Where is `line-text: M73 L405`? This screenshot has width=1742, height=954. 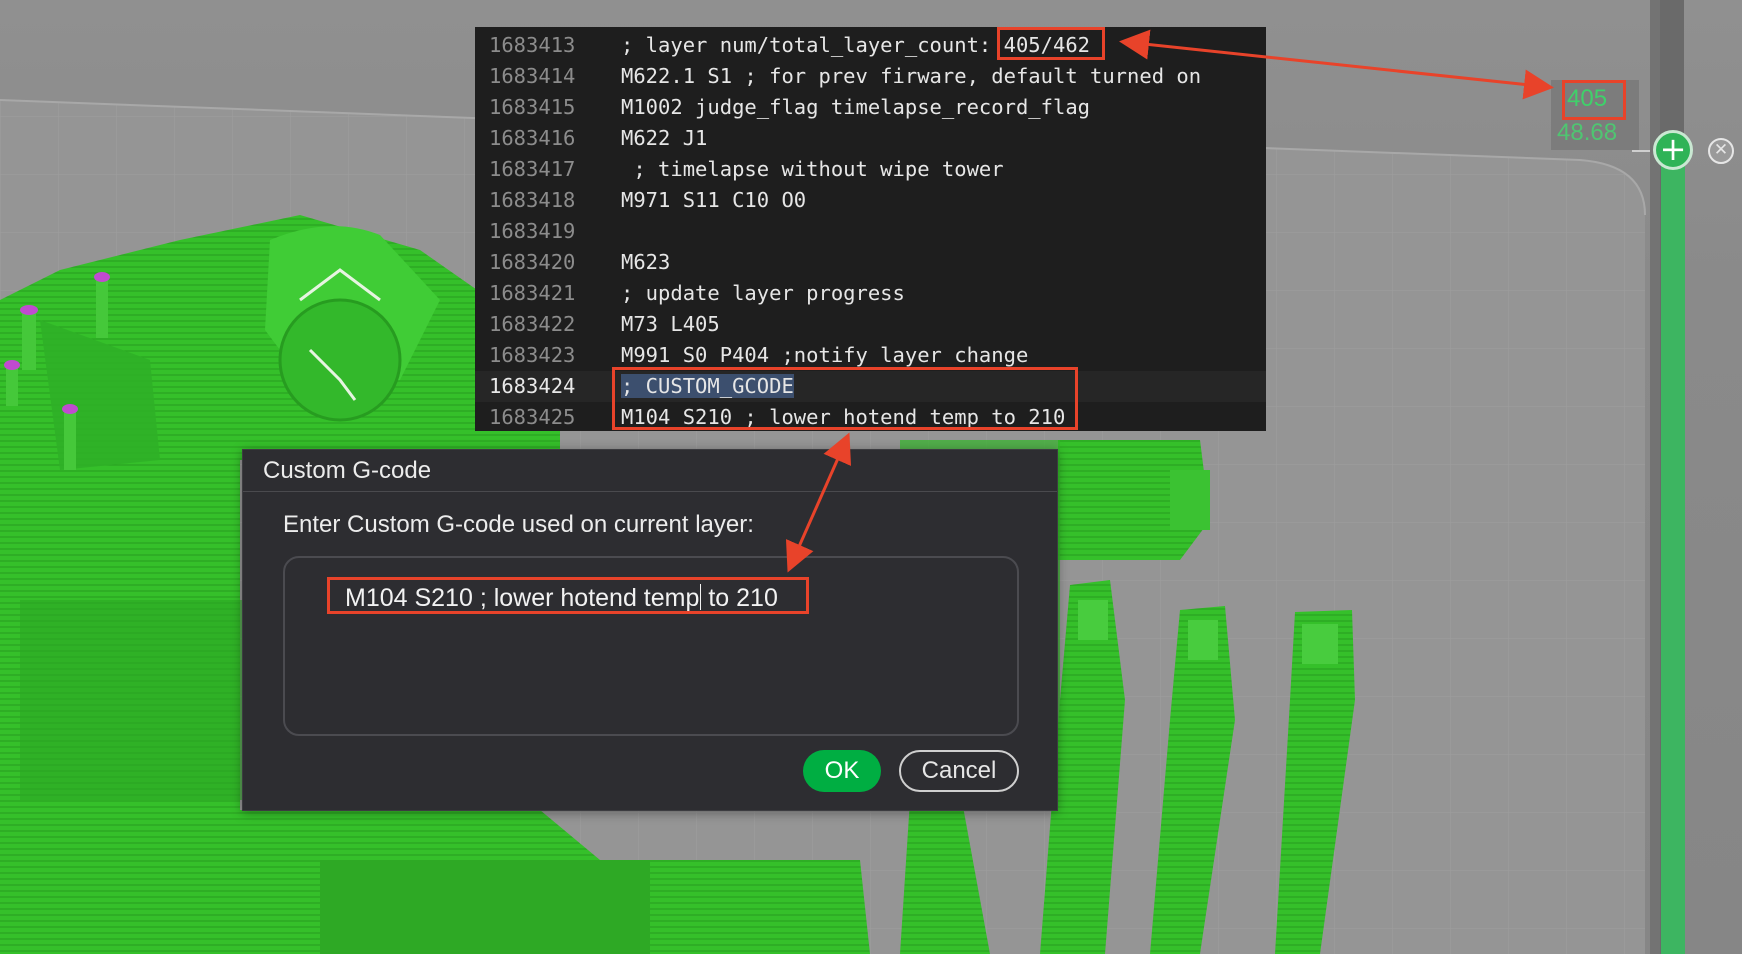 line-text: M73 L405 is located at coordinates (670, 324).